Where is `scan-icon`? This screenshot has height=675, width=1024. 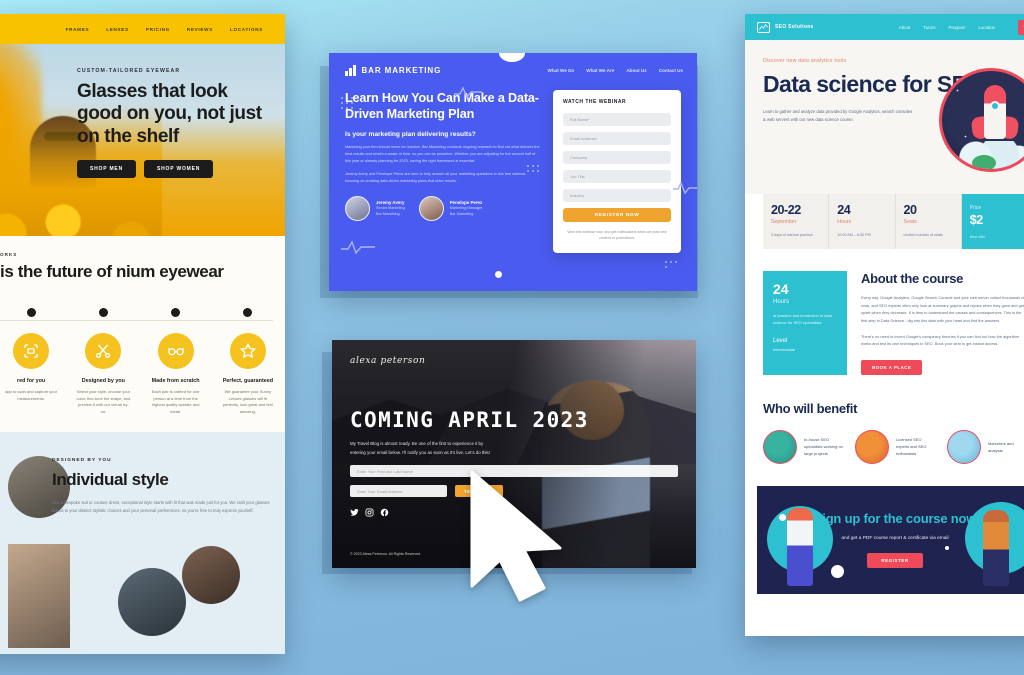 scan-icon is located at coordinates (31, 351).